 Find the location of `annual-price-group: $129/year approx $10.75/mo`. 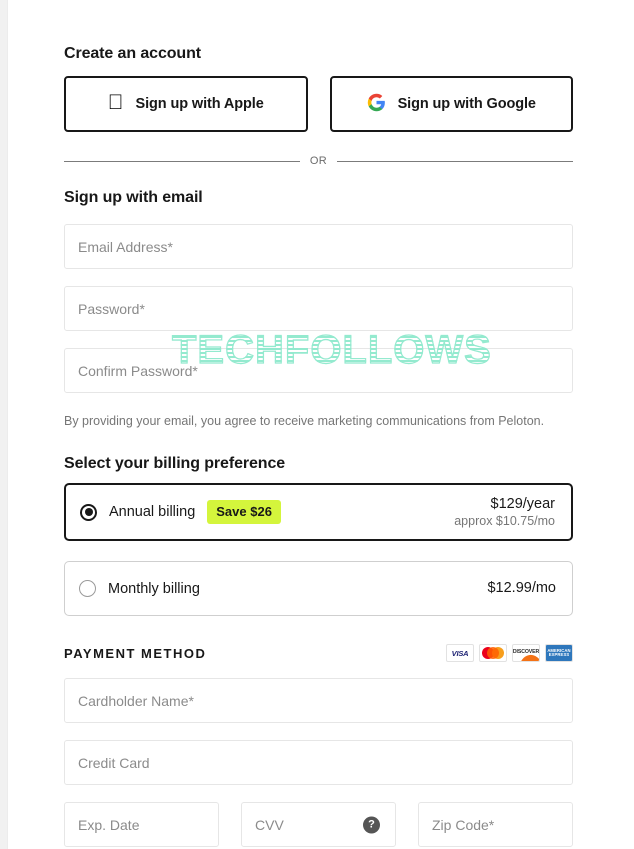

annual-price-group: $129/year approx $10.75/mo is located at coordinates (504, 512).